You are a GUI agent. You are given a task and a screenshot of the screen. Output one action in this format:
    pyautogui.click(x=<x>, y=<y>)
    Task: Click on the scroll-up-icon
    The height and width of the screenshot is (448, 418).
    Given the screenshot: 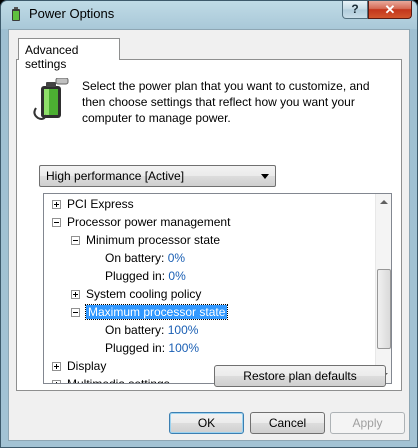 What is the action you would take?
    pyautogui.click(x=384, y=202)
    